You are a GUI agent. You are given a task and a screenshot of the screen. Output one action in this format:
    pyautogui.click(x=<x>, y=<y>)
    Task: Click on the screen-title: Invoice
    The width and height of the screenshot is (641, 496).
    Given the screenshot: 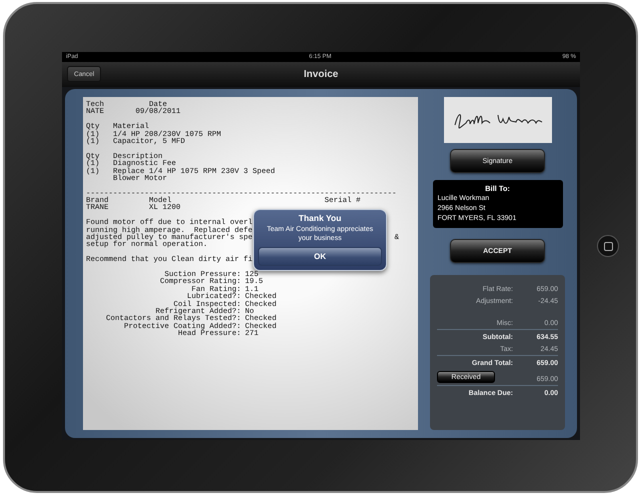 What is the action you would take?
    pyautogui.click(x=321, y=74)
    